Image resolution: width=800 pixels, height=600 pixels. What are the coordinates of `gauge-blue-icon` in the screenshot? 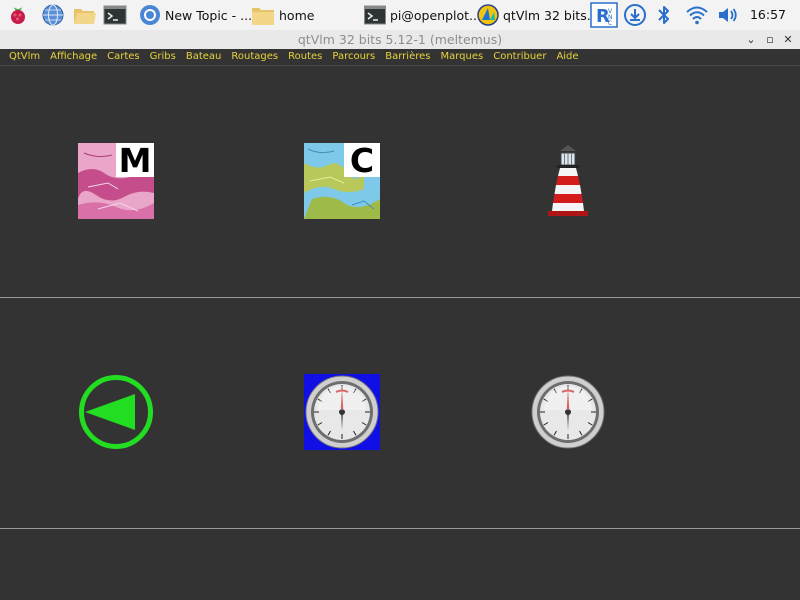 It's located at (342, 412).